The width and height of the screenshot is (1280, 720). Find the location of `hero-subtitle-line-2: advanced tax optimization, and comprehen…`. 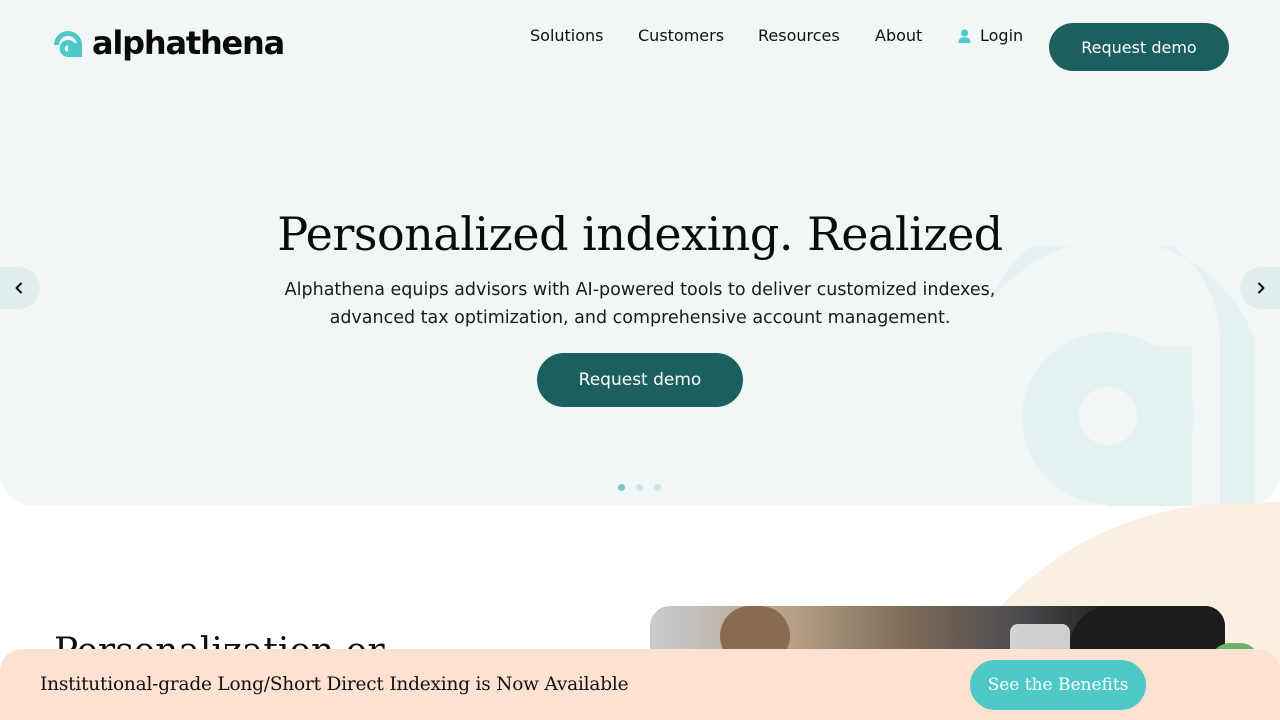

hero-subtitle-line-2: advanced tax optimization, and comprehen… is located at coordinates (640, 318).